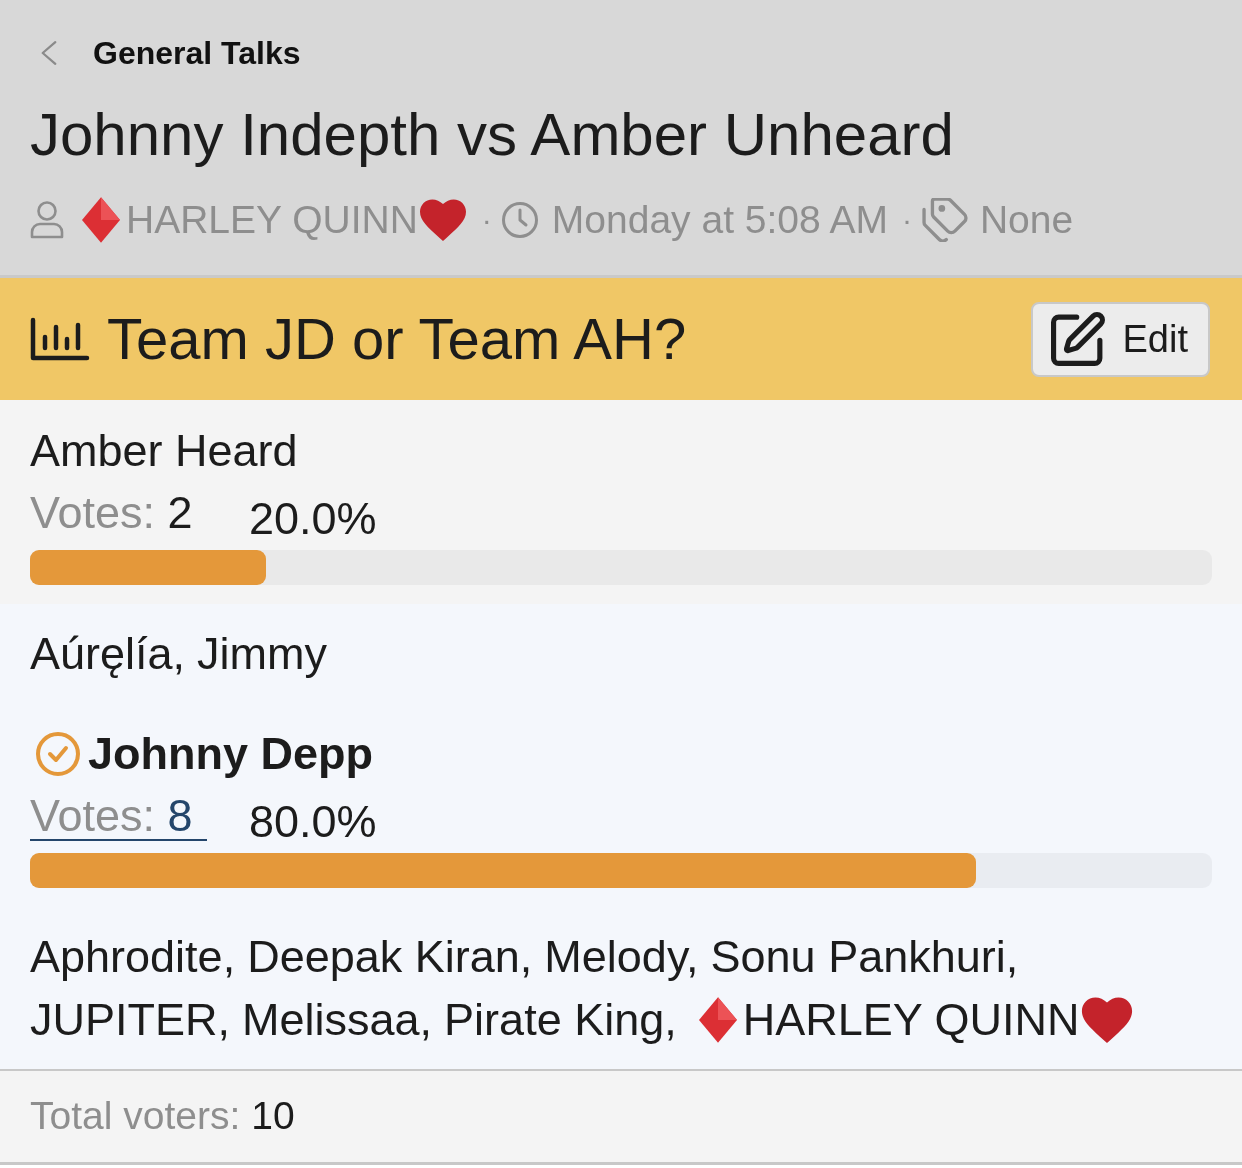 Image resolution: width=1242 pixels, height=1168 pixels. What do you see at coordinates (719, 220) in the screenshot?
I see `post-date: Monday at 5:08 AM` at bounding box center [719, 220].